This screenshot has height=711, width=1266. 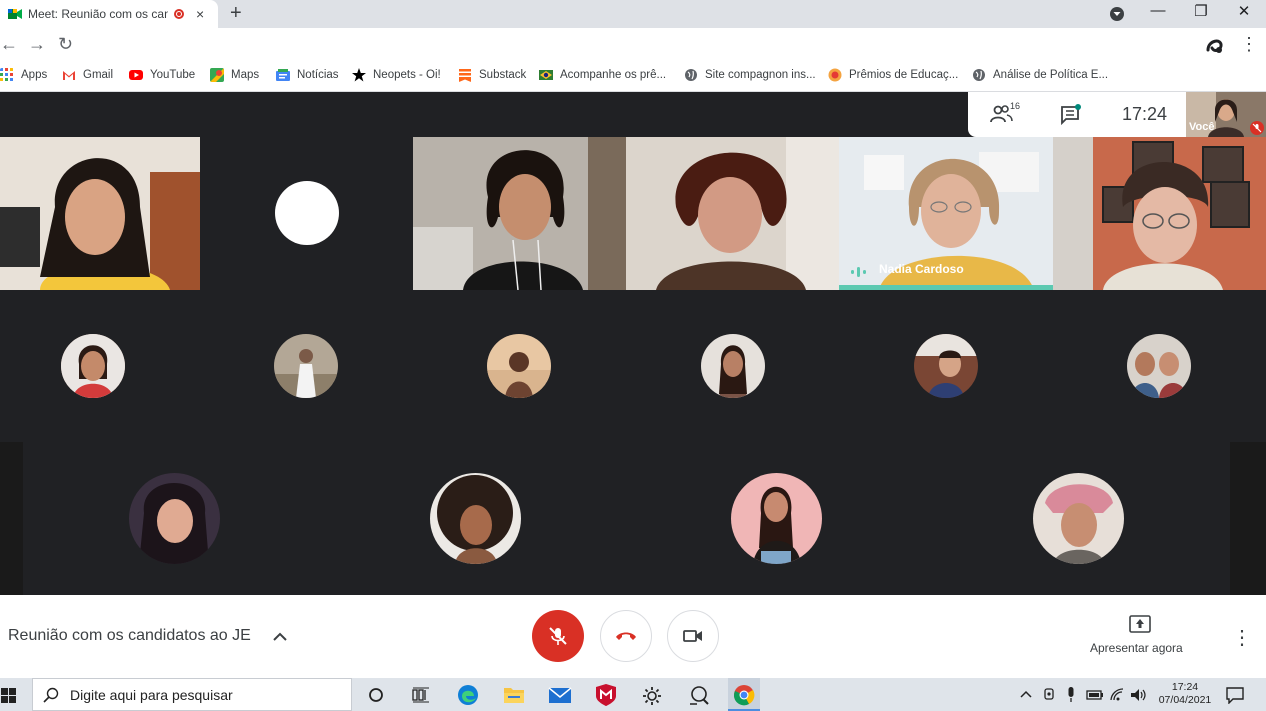 I want to click on file-explorer-icon, so click(x=514, y=695).